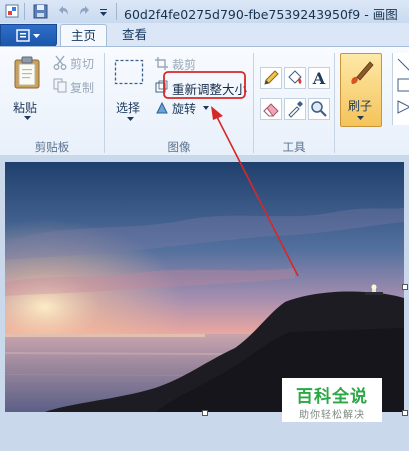 The width and height of the screenshot is (409, 451). I want to click on annotation-arrowhead, so click(217, 113).